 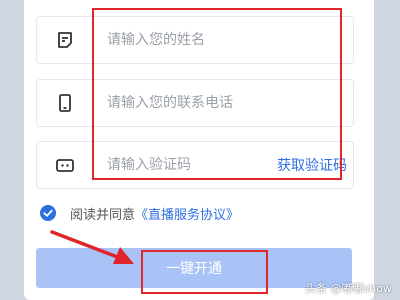 What do you see at coordinates (387, 150) in the screenshot?
I see `background-right` at bounding box center [387, 150].